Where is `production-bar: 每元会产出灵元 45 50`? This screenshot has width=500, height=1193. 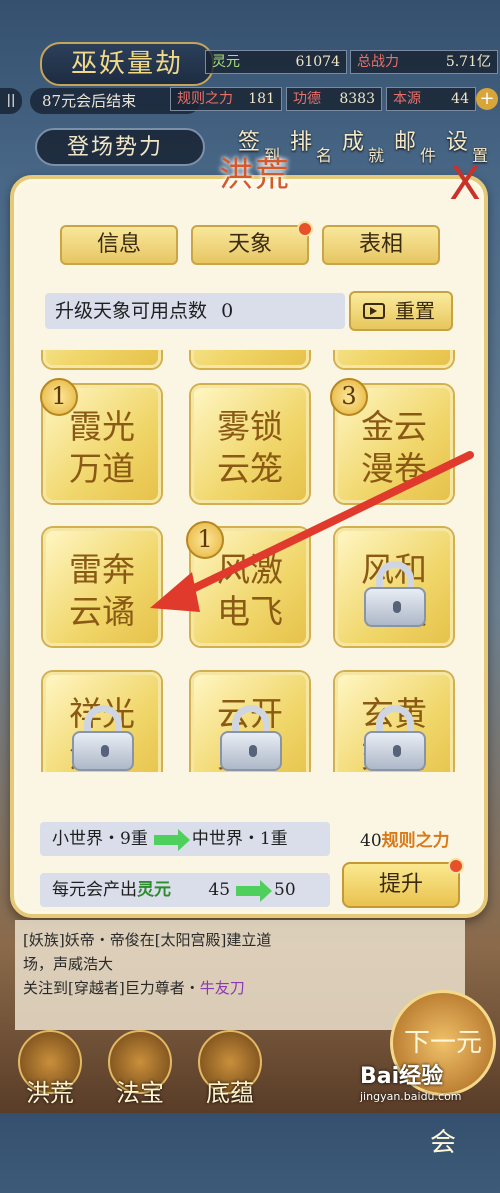
production-bar: 每元会产出灵元 45 50 is located at coordinates (185, 890).